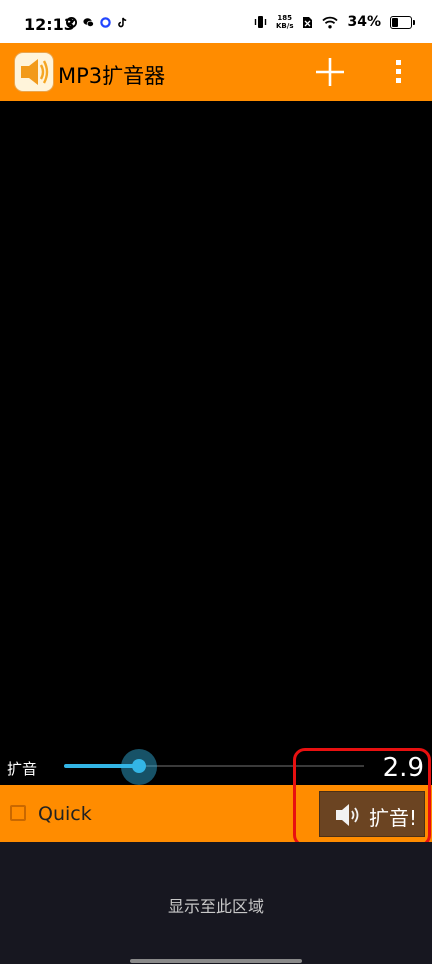 The image size is (432, 964). I want to click on wifi-icon, so click(330, 22).